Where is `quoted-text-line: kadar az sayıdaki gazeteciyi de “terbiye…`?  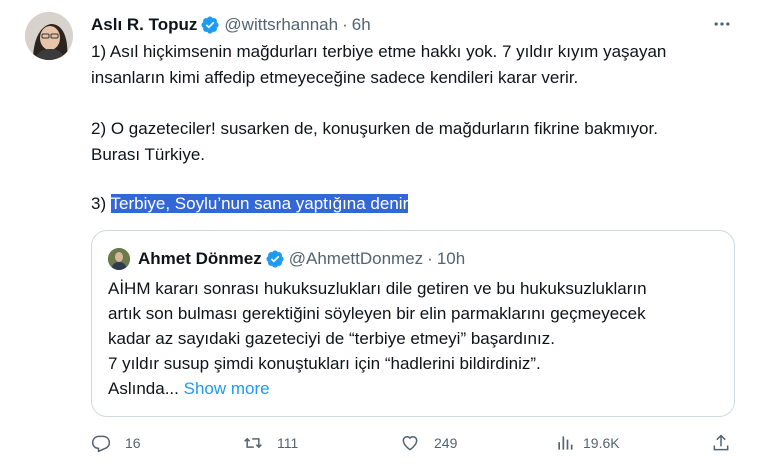 quoted-text-line: kadar az sayıdaki gazeteciyi de “terbiye… is located at coordinates (331, 338).